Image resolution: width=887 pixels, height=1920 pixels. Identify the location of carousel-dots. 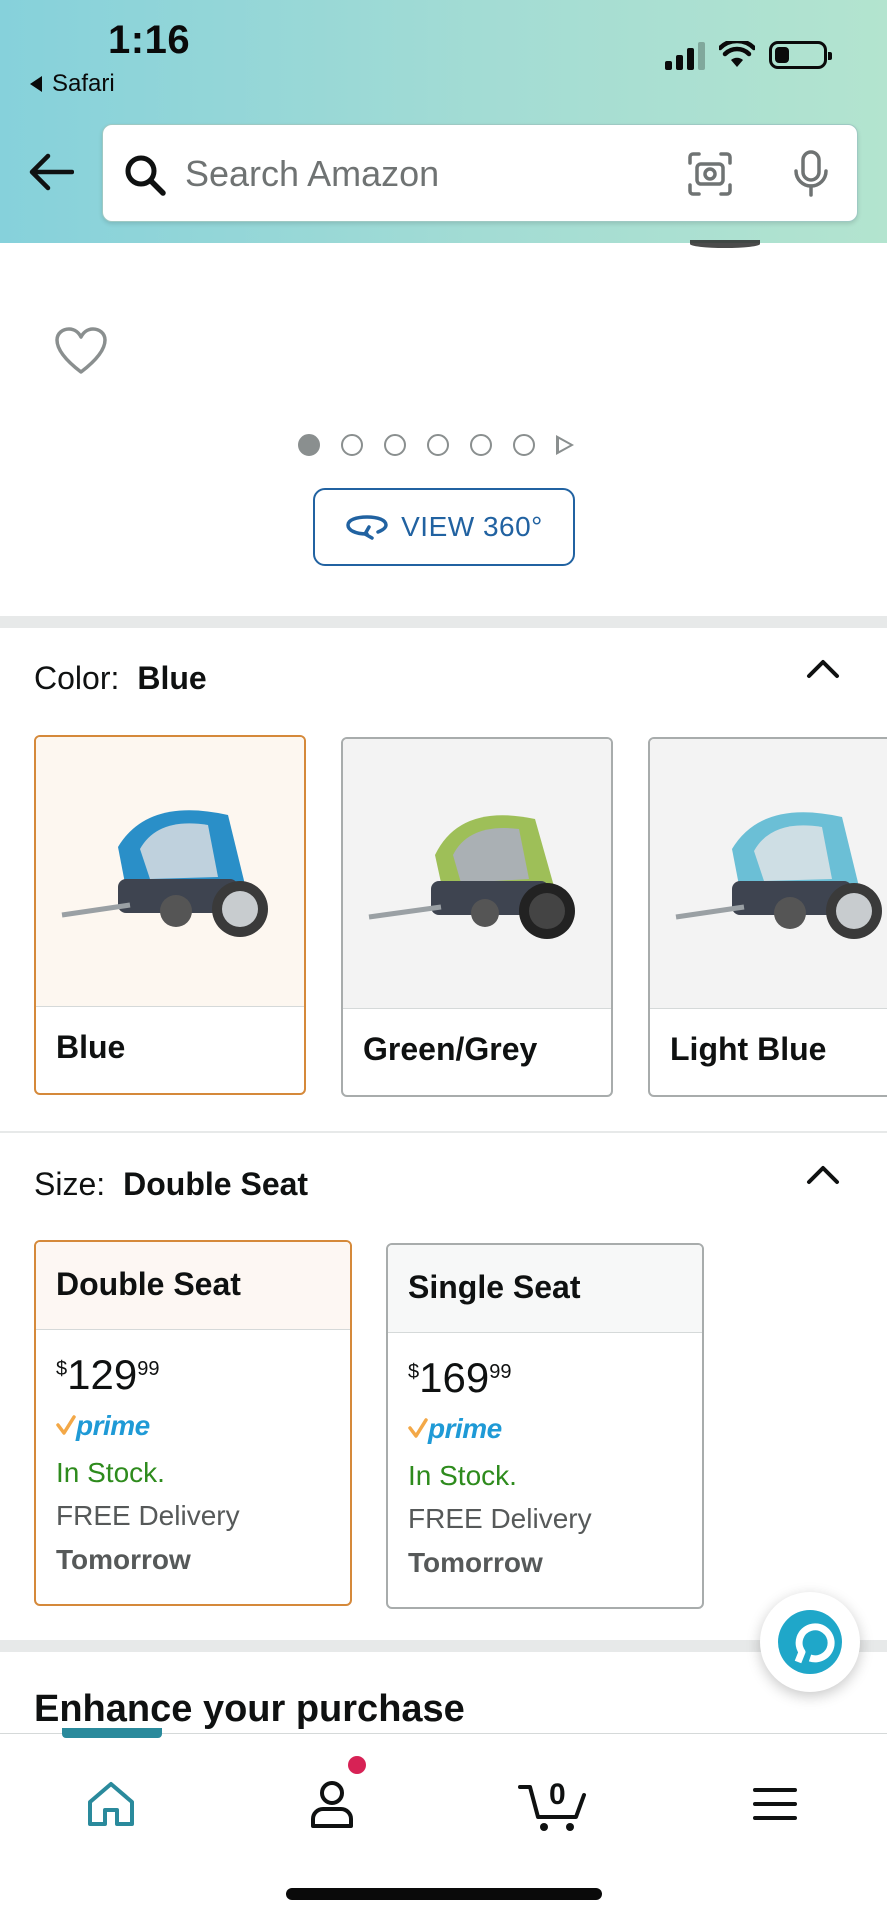
(436, 445).